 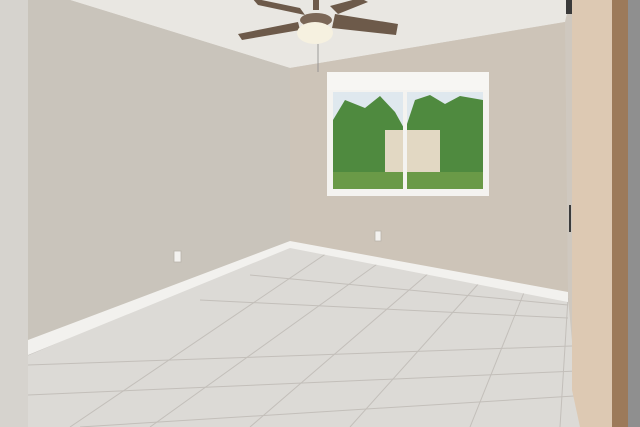 I want to click on fan-light, so click(x=315, y=33).